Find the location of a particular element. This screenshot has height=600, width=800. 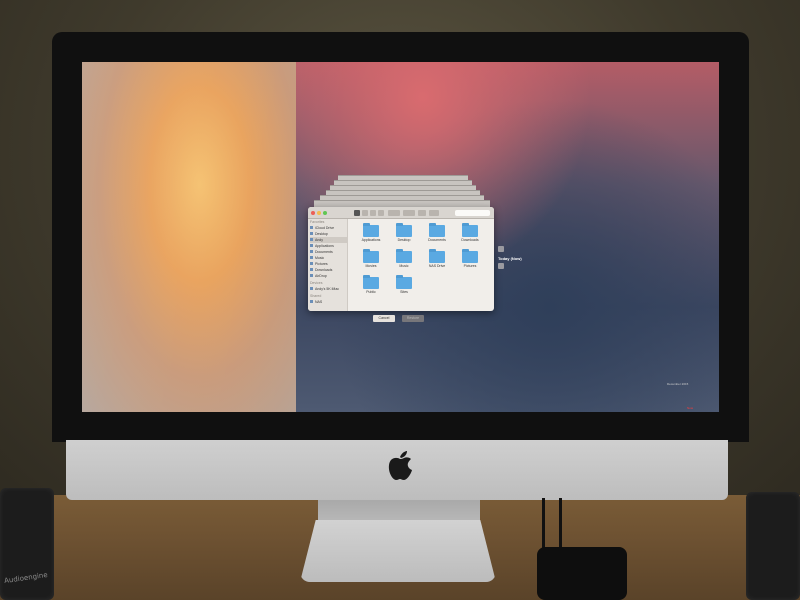

desktop-icon is located at coordinates (311, 233).